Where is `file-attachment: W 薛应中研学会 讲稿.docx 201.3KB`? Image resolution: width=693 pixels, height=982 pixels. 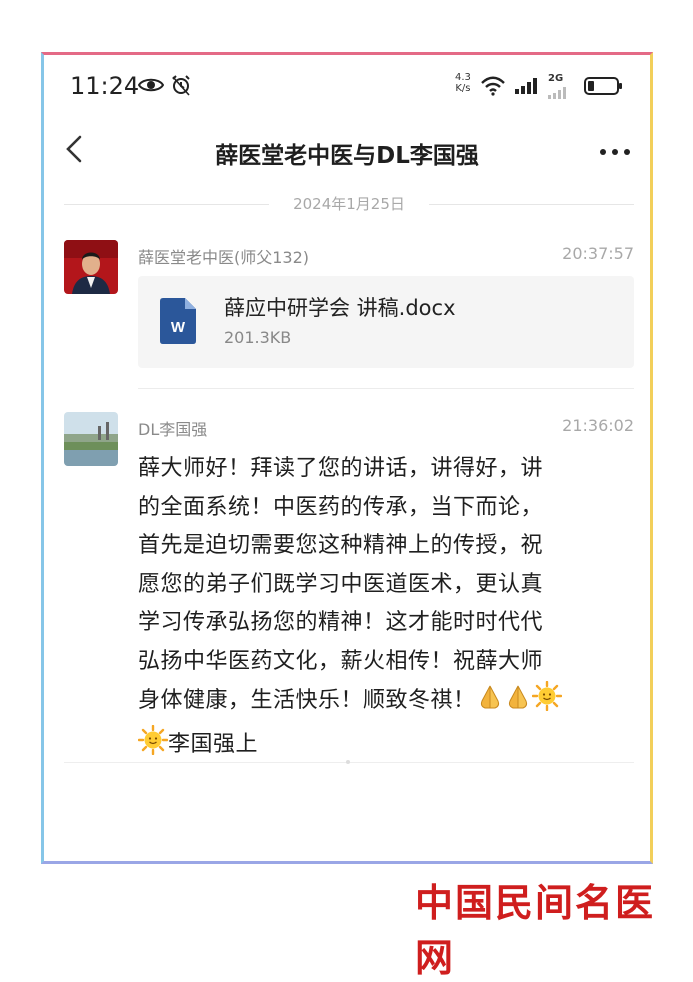
file-attachment: W 薛应中研学会 讲稿.docx 201.3KB is located at coordinates (386, 322).